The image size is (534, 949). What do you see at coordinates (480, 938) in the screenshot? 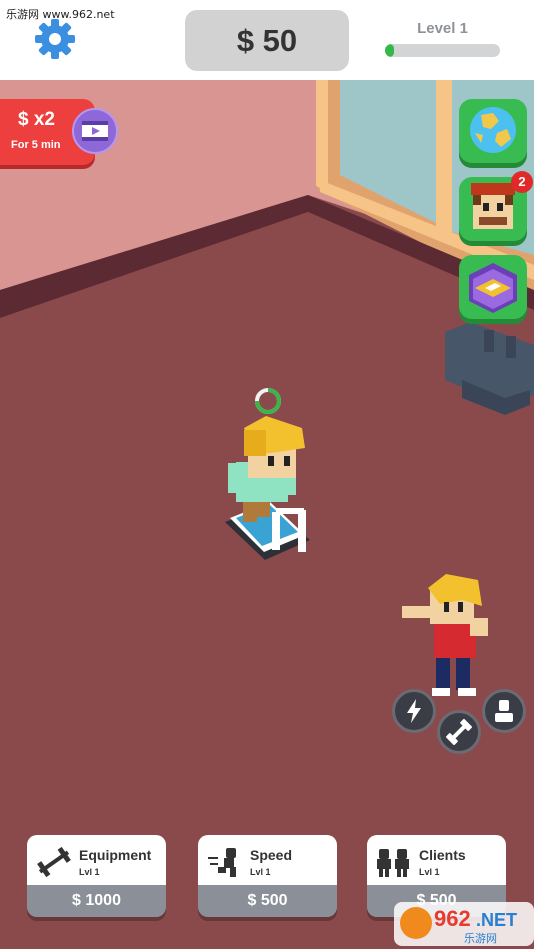
I see `svg-text: 乐游网` at bounding box center [480, 938].